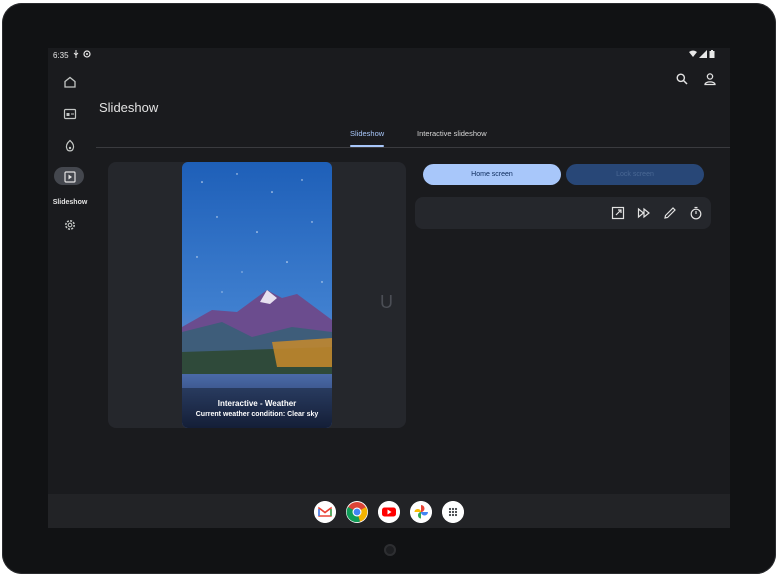 This screenshot has height=578, width=779. I want to click on gmail-icon, so click(325, 512).